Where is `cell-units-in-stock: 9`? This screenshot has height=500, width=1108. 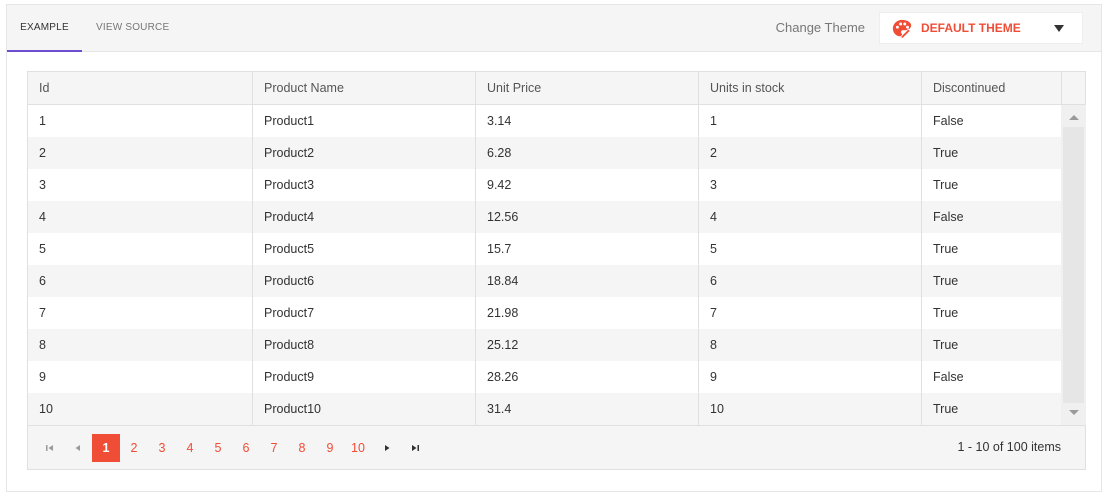
cell-units-in-stock: 9 is located at coordinates (809, 377).